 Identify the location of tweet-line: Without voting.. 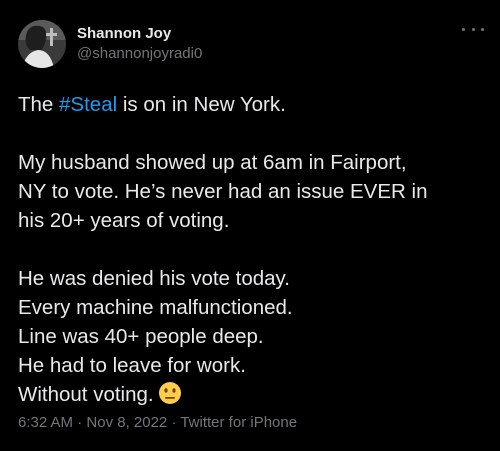
(250, 396).